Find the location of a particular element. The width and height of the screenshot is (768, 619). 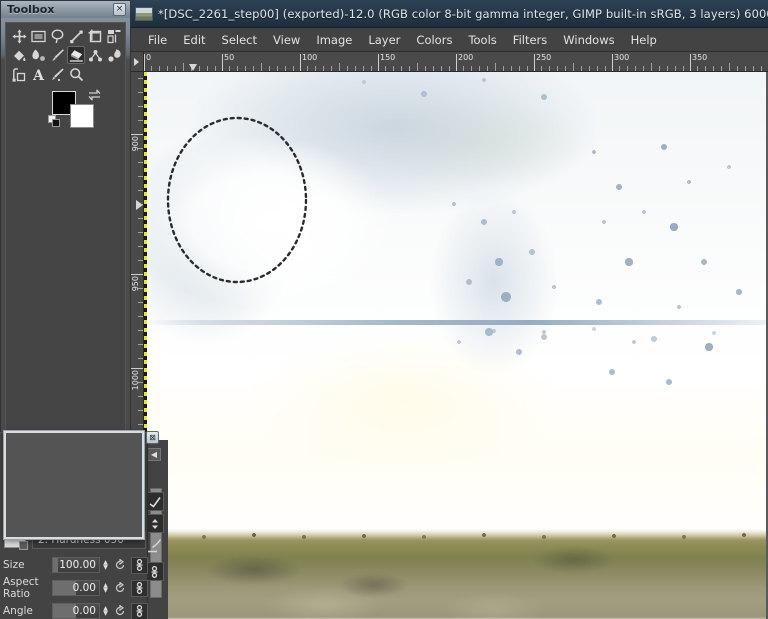

menu-item-filters: Filters is located at coordinates (530, 40).